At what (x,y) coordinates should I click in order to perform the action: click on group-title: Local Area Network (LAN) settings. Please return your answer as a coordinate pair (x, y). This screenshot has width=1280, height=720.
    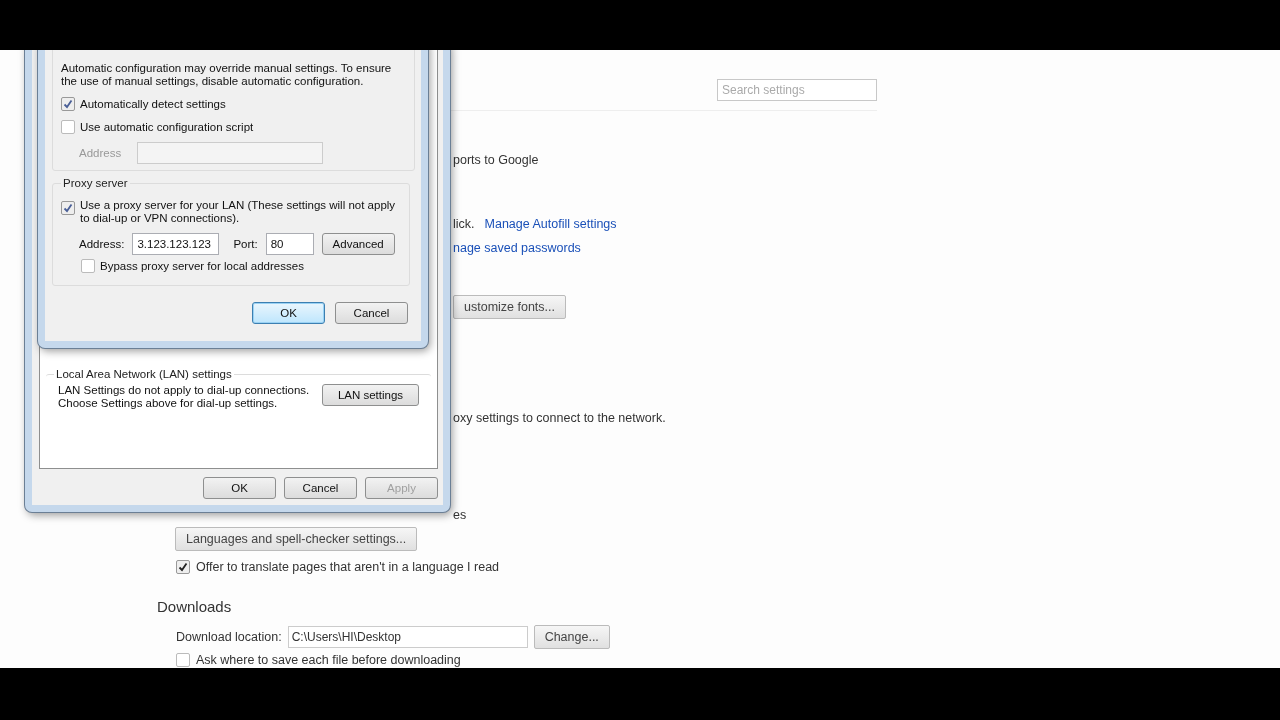
    Looking at the image, I should click on (144, 374).